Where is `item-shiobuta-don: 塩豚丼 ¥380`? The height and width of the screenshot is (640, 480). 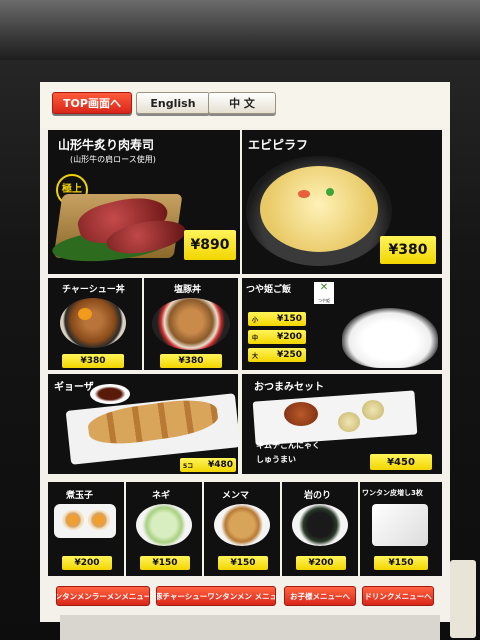 item-shiobuta-don: 塩豚丼 ¥380 is located at coordinates (191, 324).